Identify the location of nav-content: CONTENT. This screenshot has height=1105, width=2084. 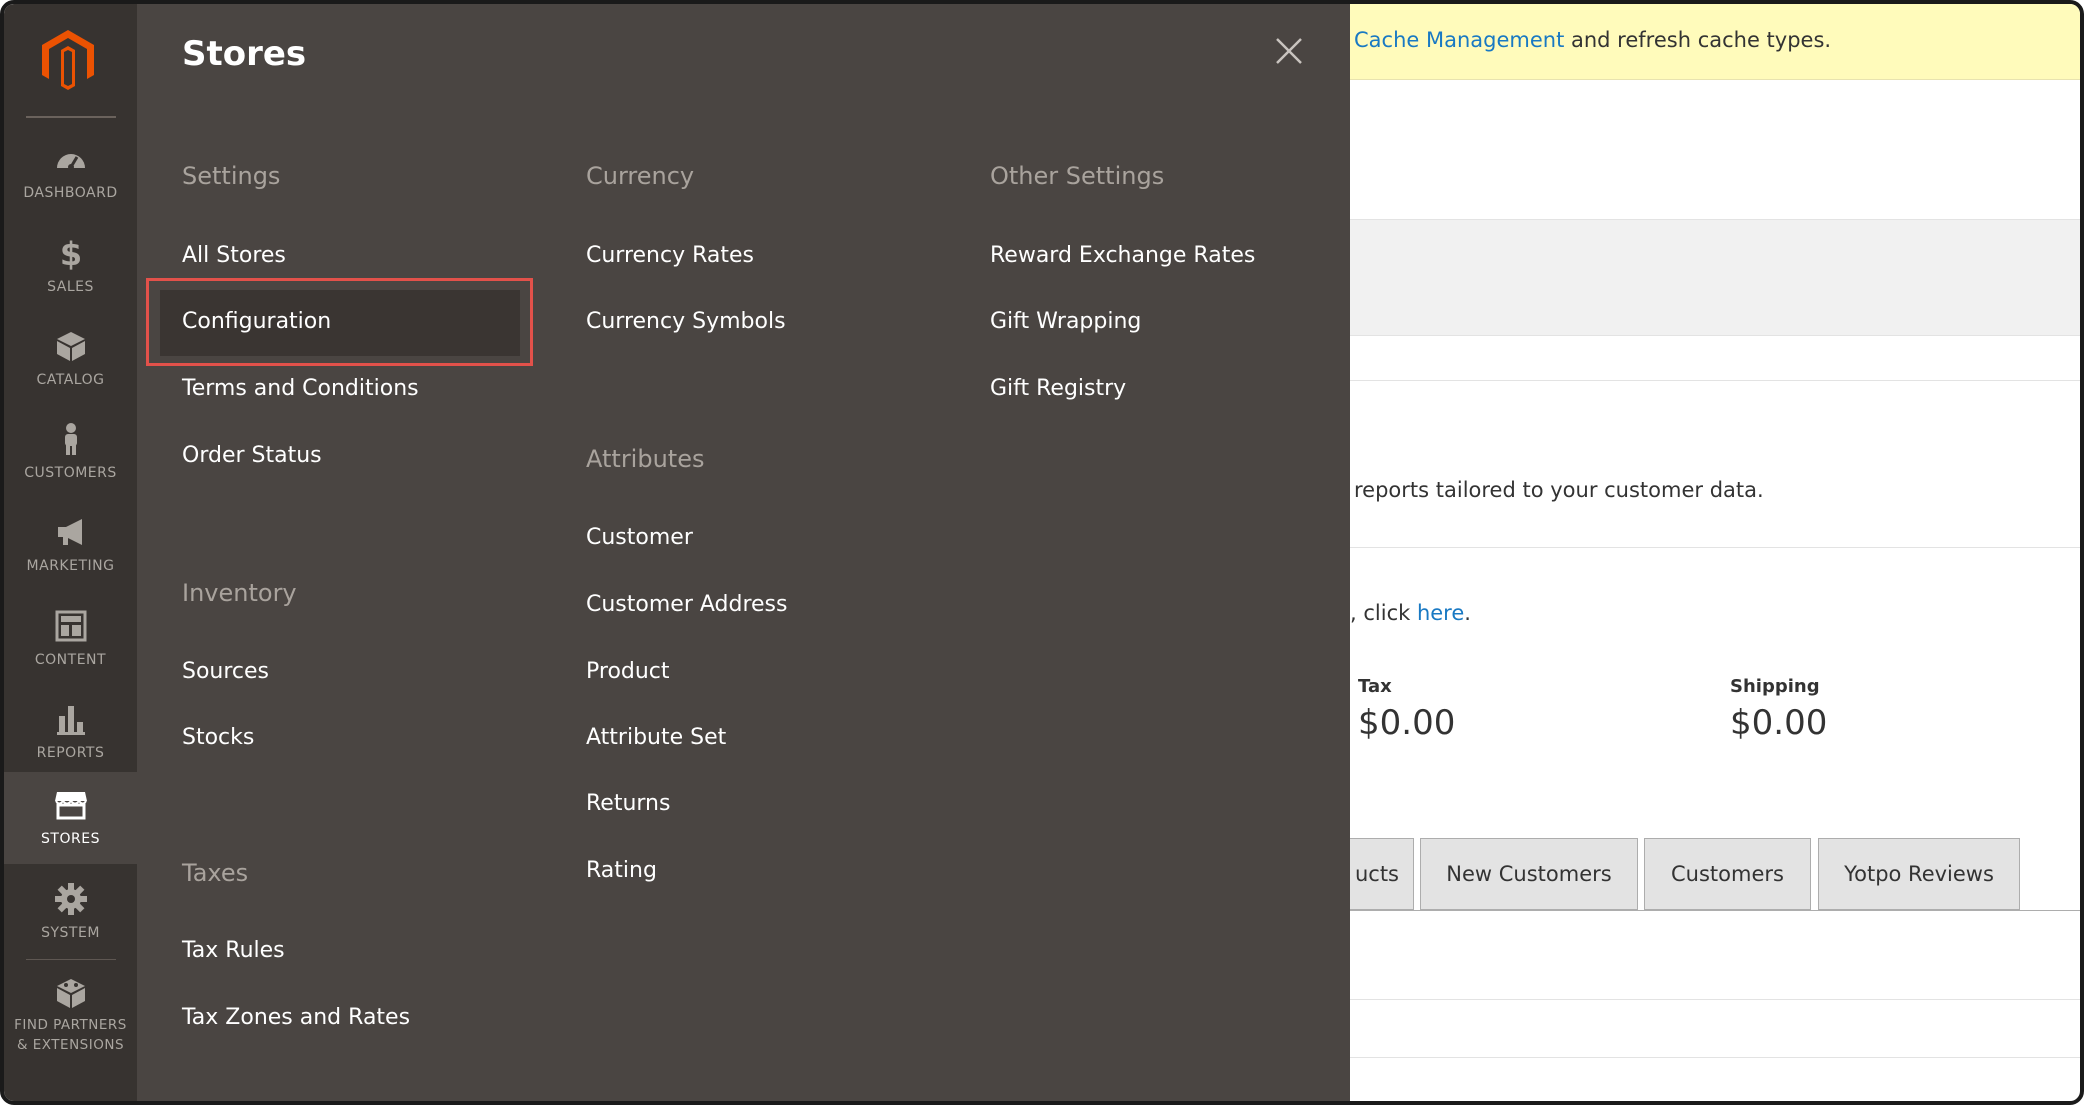
(70, 644).